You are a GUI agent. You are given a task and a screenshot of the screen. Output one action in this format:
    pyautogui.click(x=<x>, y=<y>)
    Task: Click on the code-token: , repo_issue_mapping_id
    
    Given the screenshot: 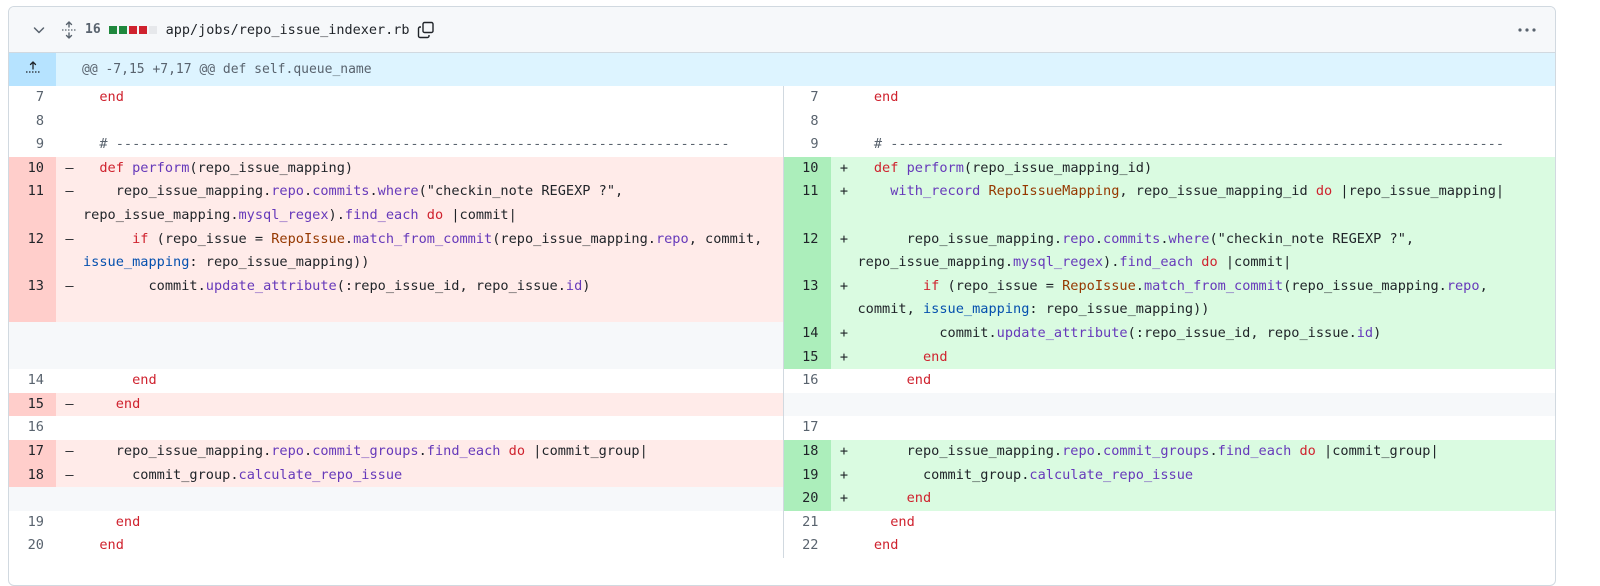 What is the action you would take?
    pyautogui.click(x=1217, y=191)
    